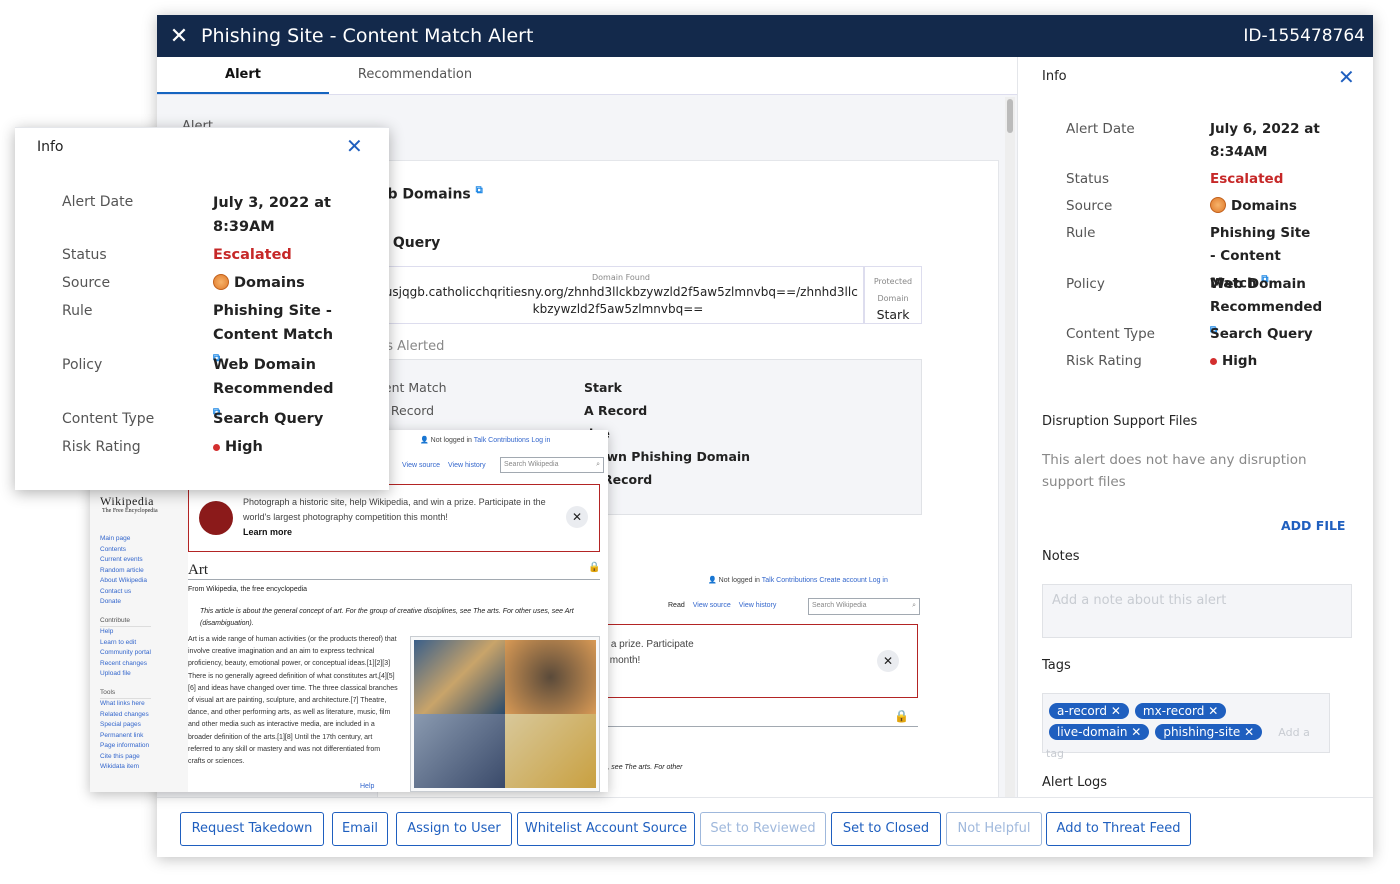 The image size is (1400, 884). I want to click on wiki-nav-link: Recent changes, so click(125, 664).